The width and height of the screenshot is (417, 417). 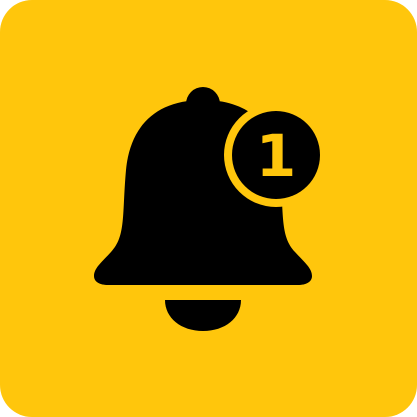 I want to click on notification-badge: 1, so click(x=276, y=155).